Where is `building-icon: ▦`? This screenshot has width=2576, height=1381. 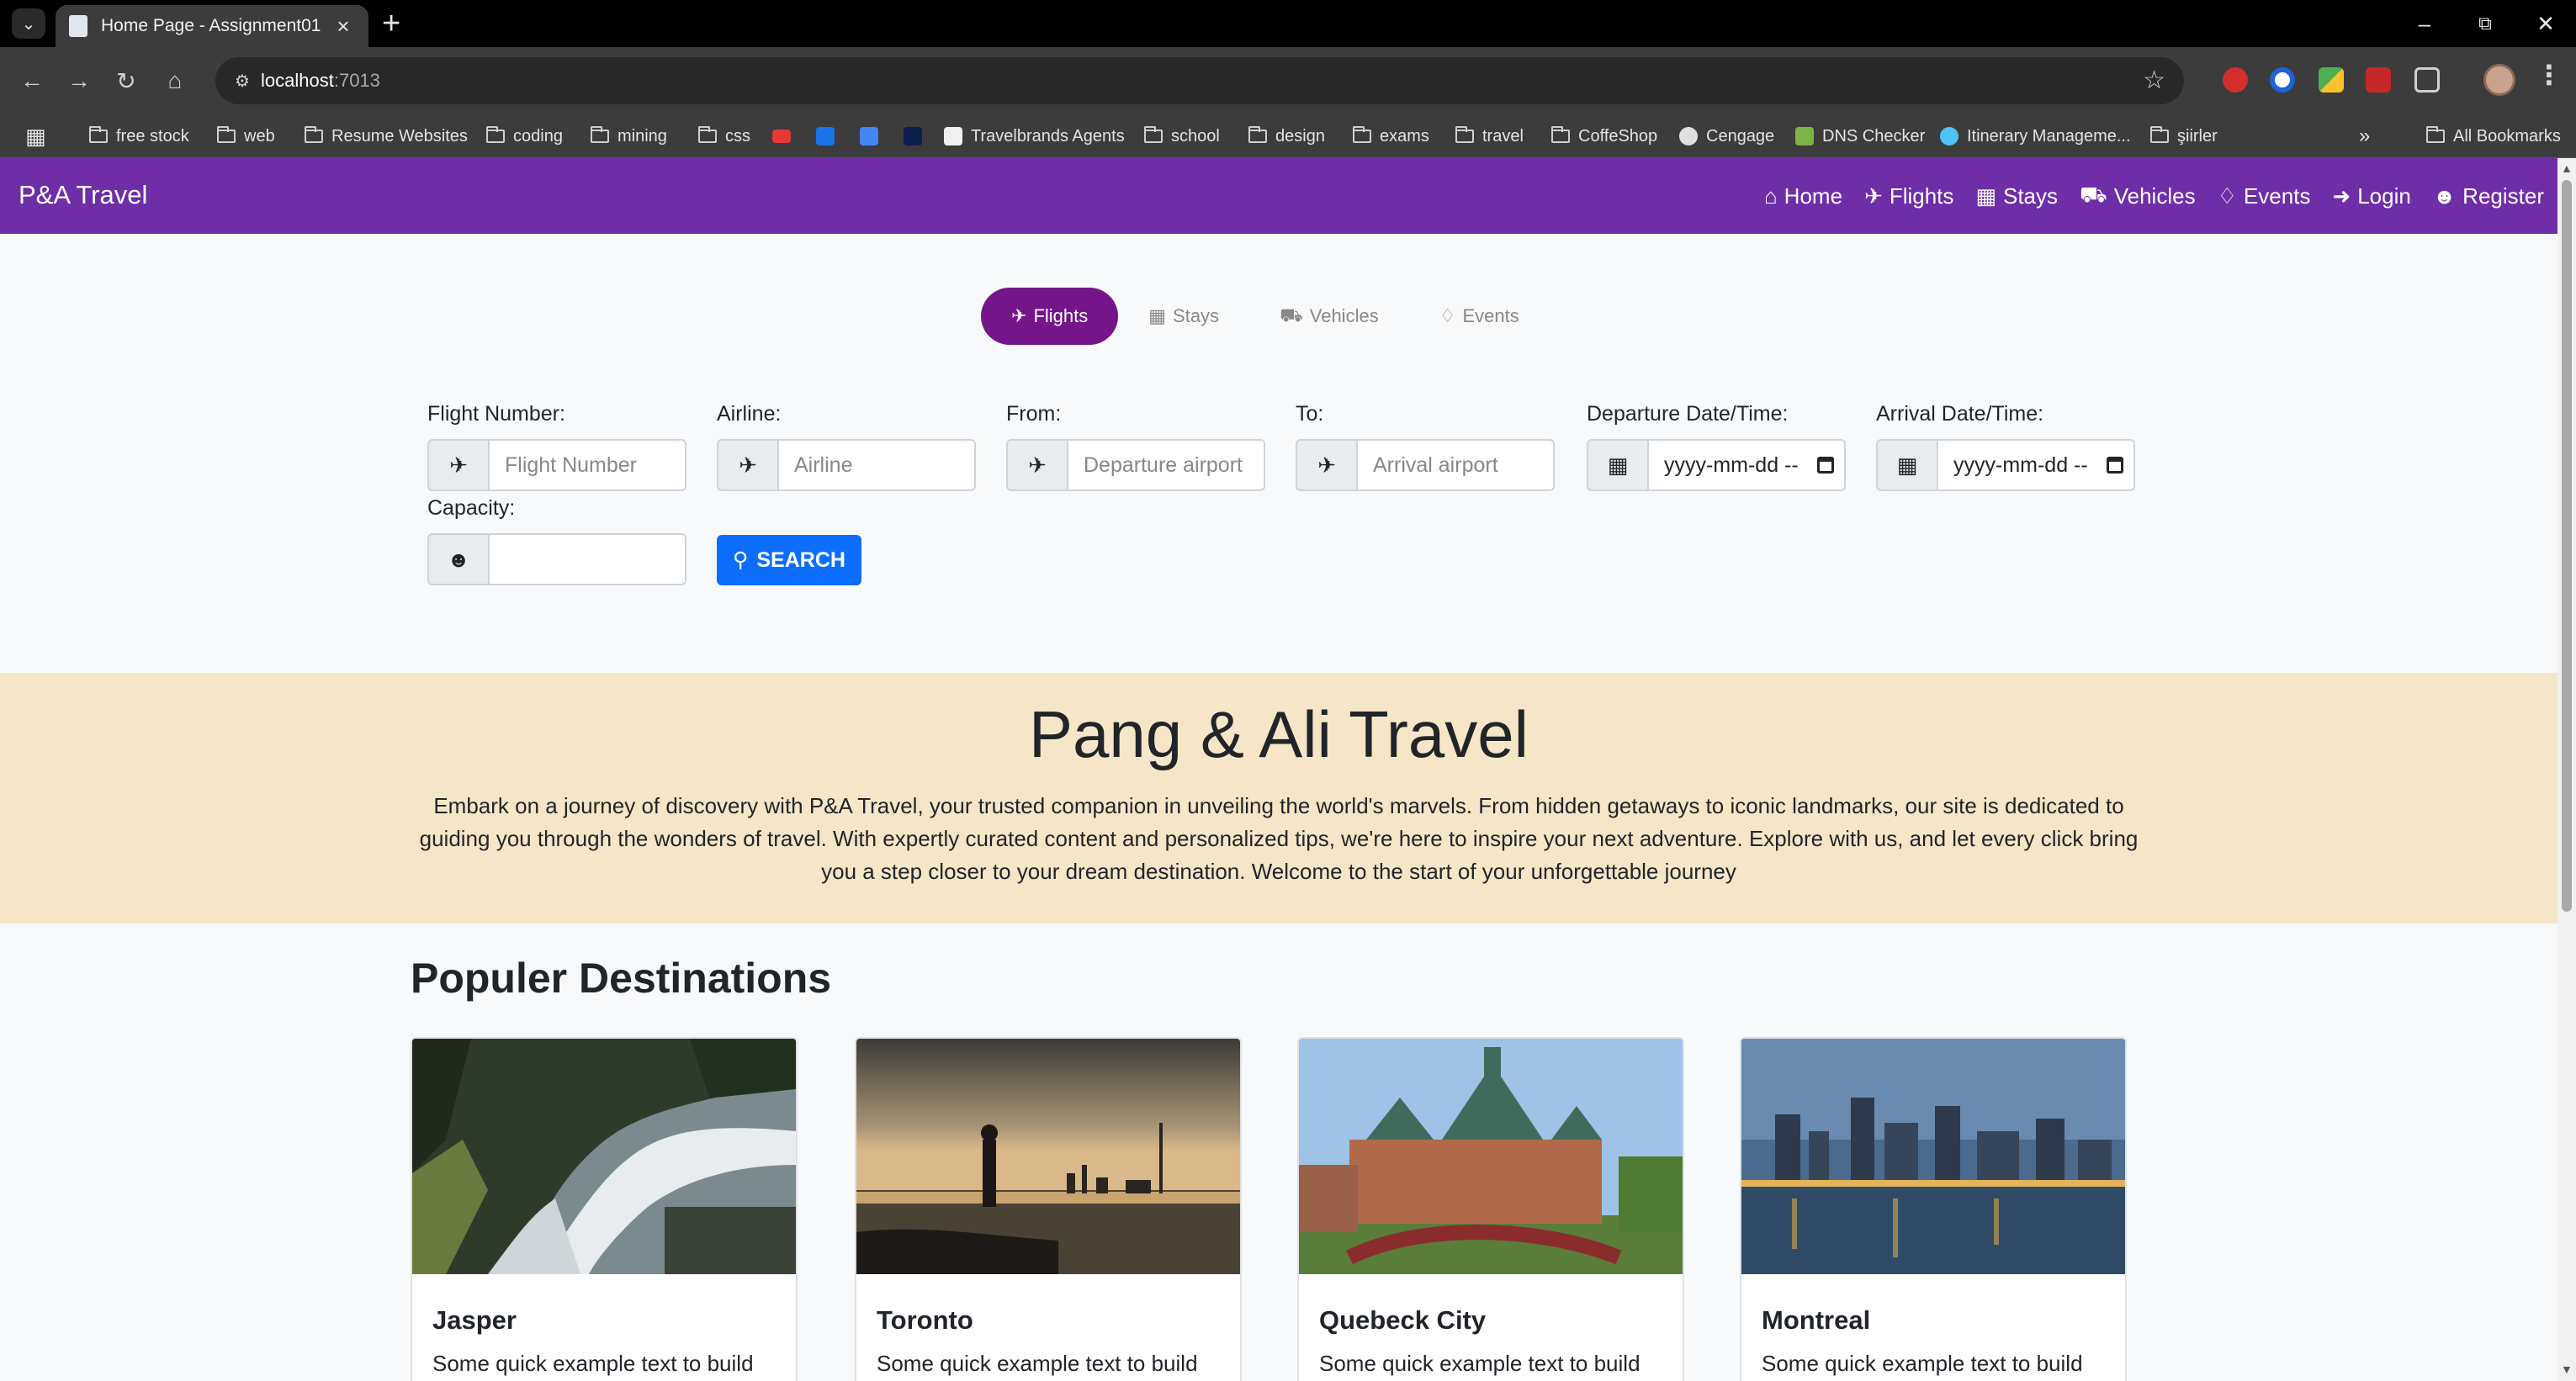
building-icon: ▦ is located at coordinates (1985, 196).